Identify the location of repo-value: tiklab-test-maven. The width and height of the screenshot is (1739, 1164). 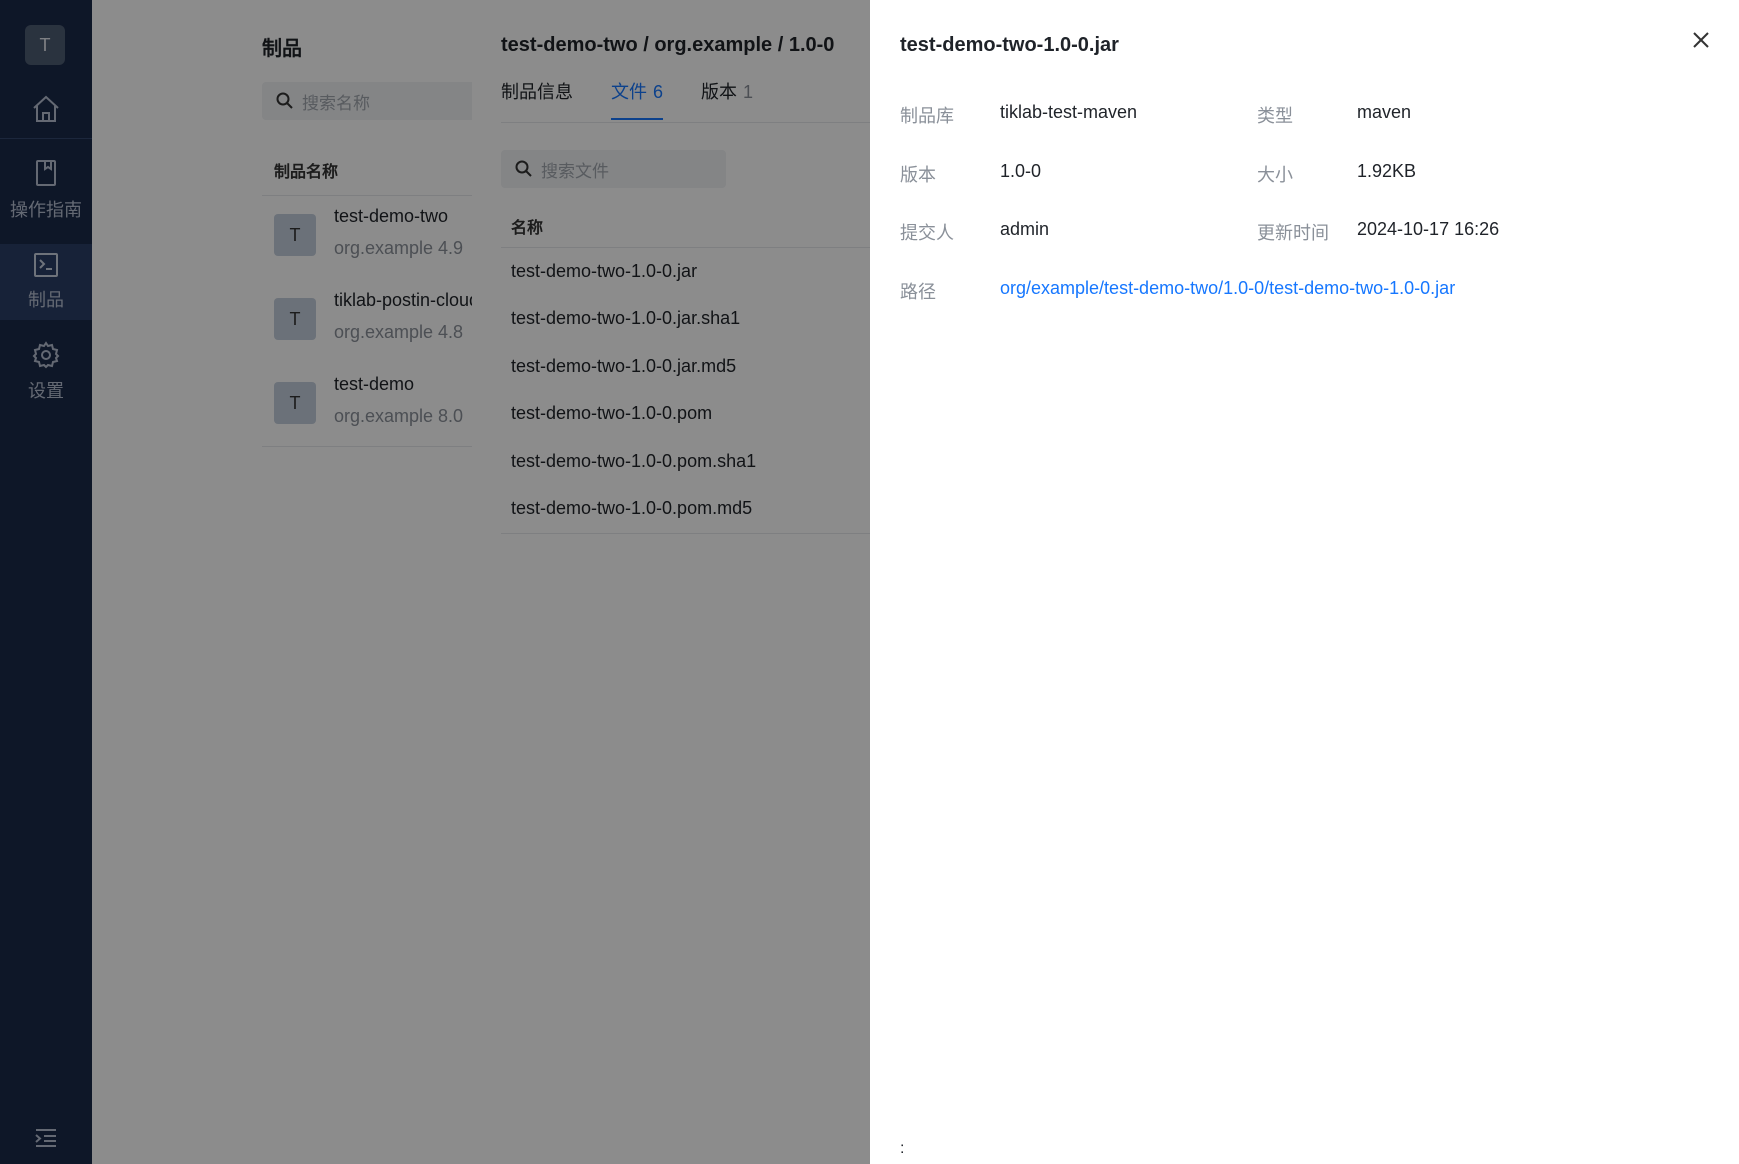
(1069, 112).